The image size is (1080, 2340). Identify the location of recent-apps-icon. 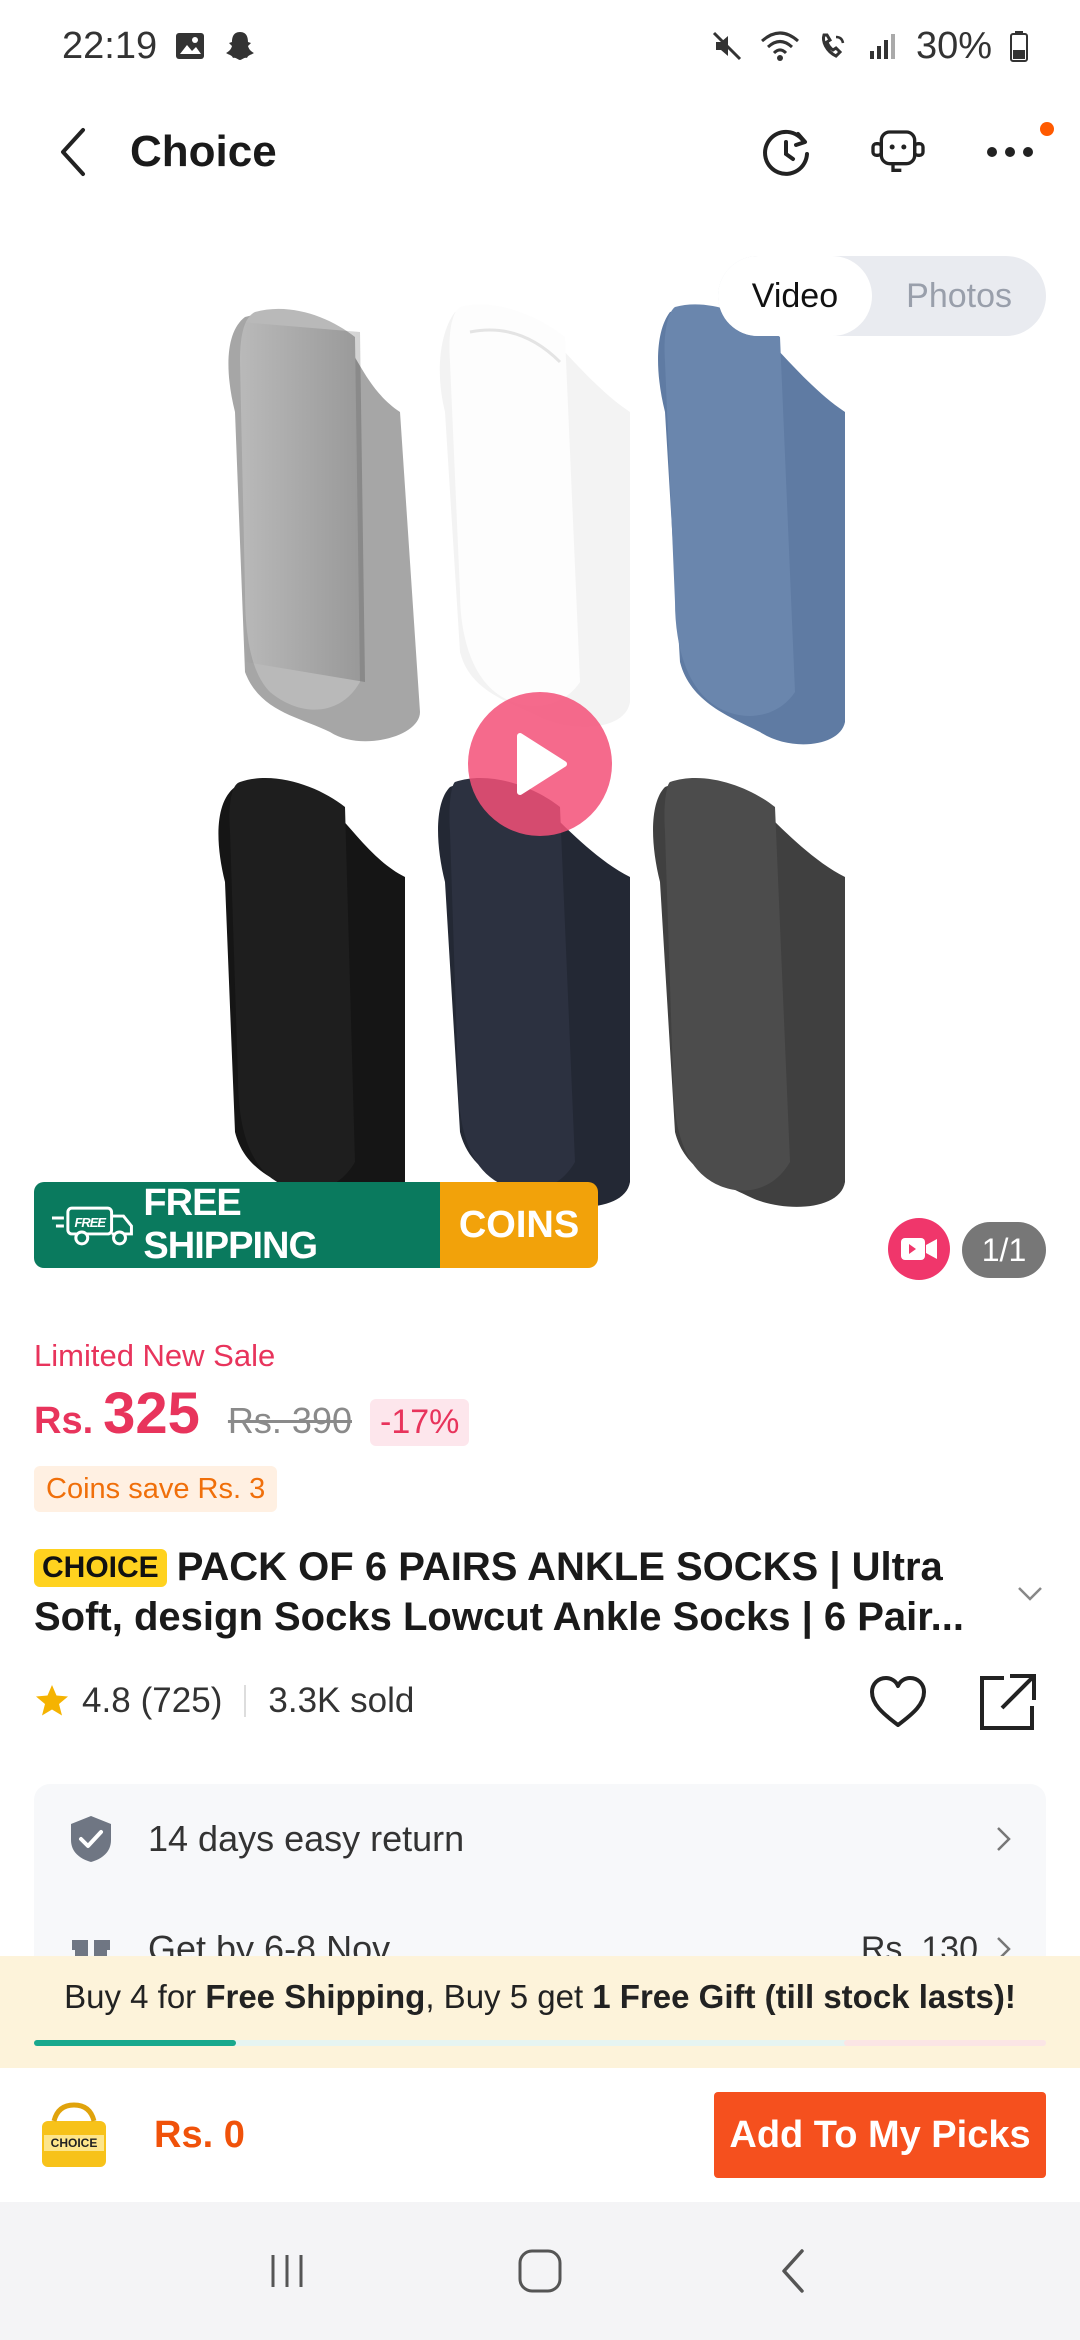
(287, 2271).